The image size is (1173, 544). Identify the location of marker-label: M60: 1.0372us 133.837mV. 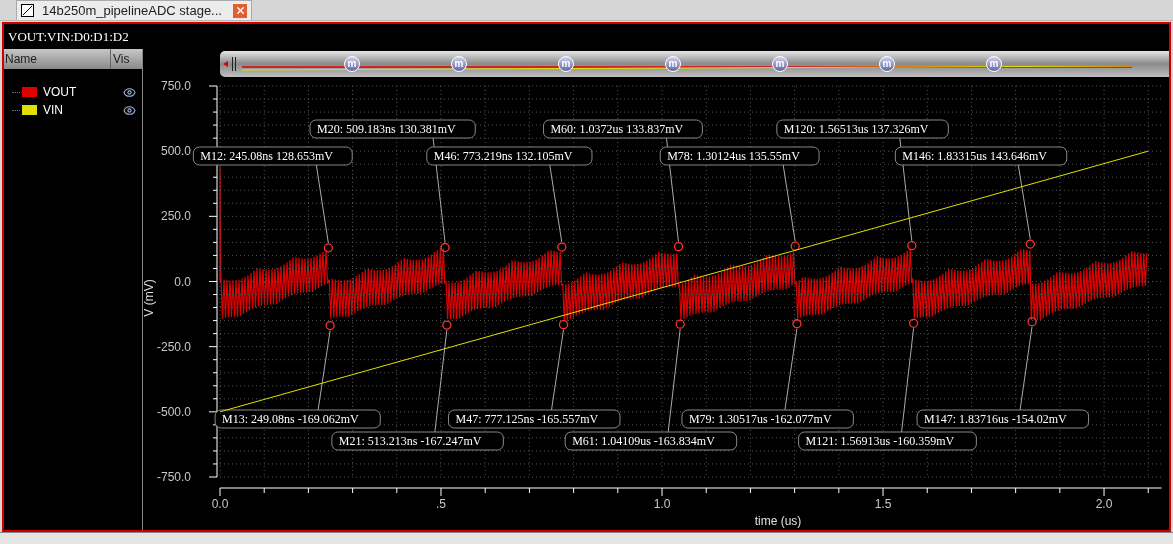
(622, 129).